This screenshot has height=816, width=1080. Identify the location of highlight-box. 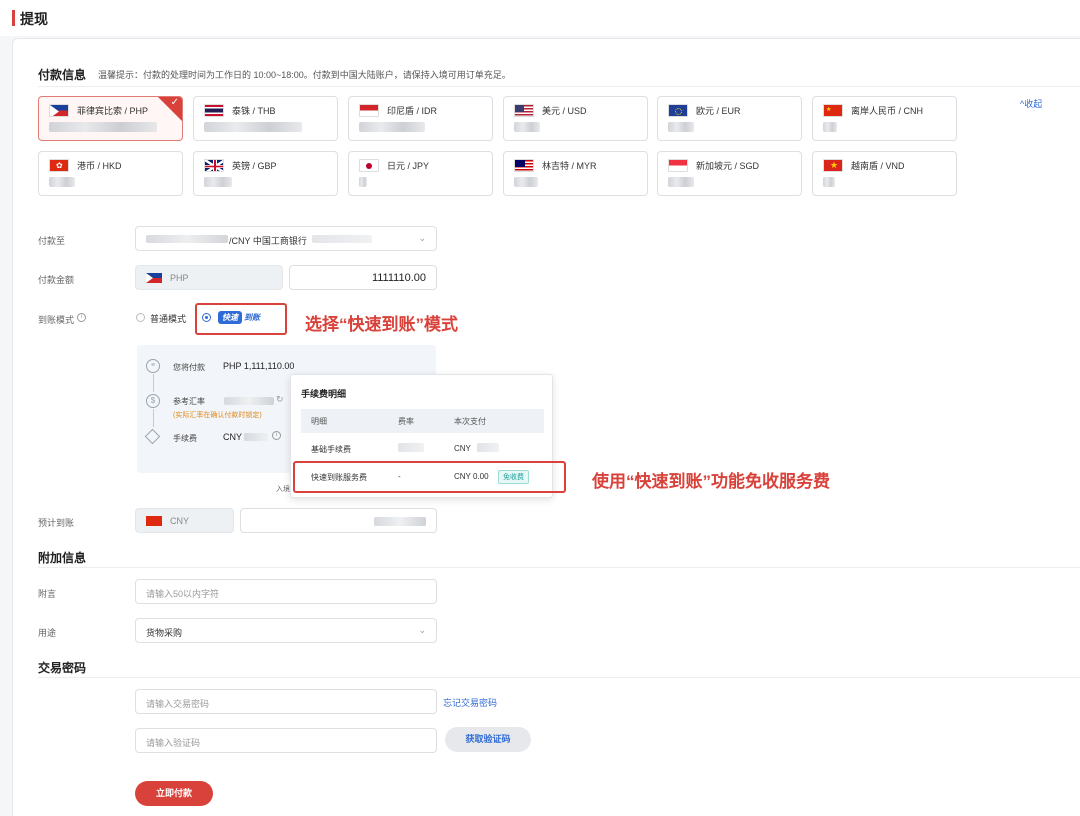
(429, 477).